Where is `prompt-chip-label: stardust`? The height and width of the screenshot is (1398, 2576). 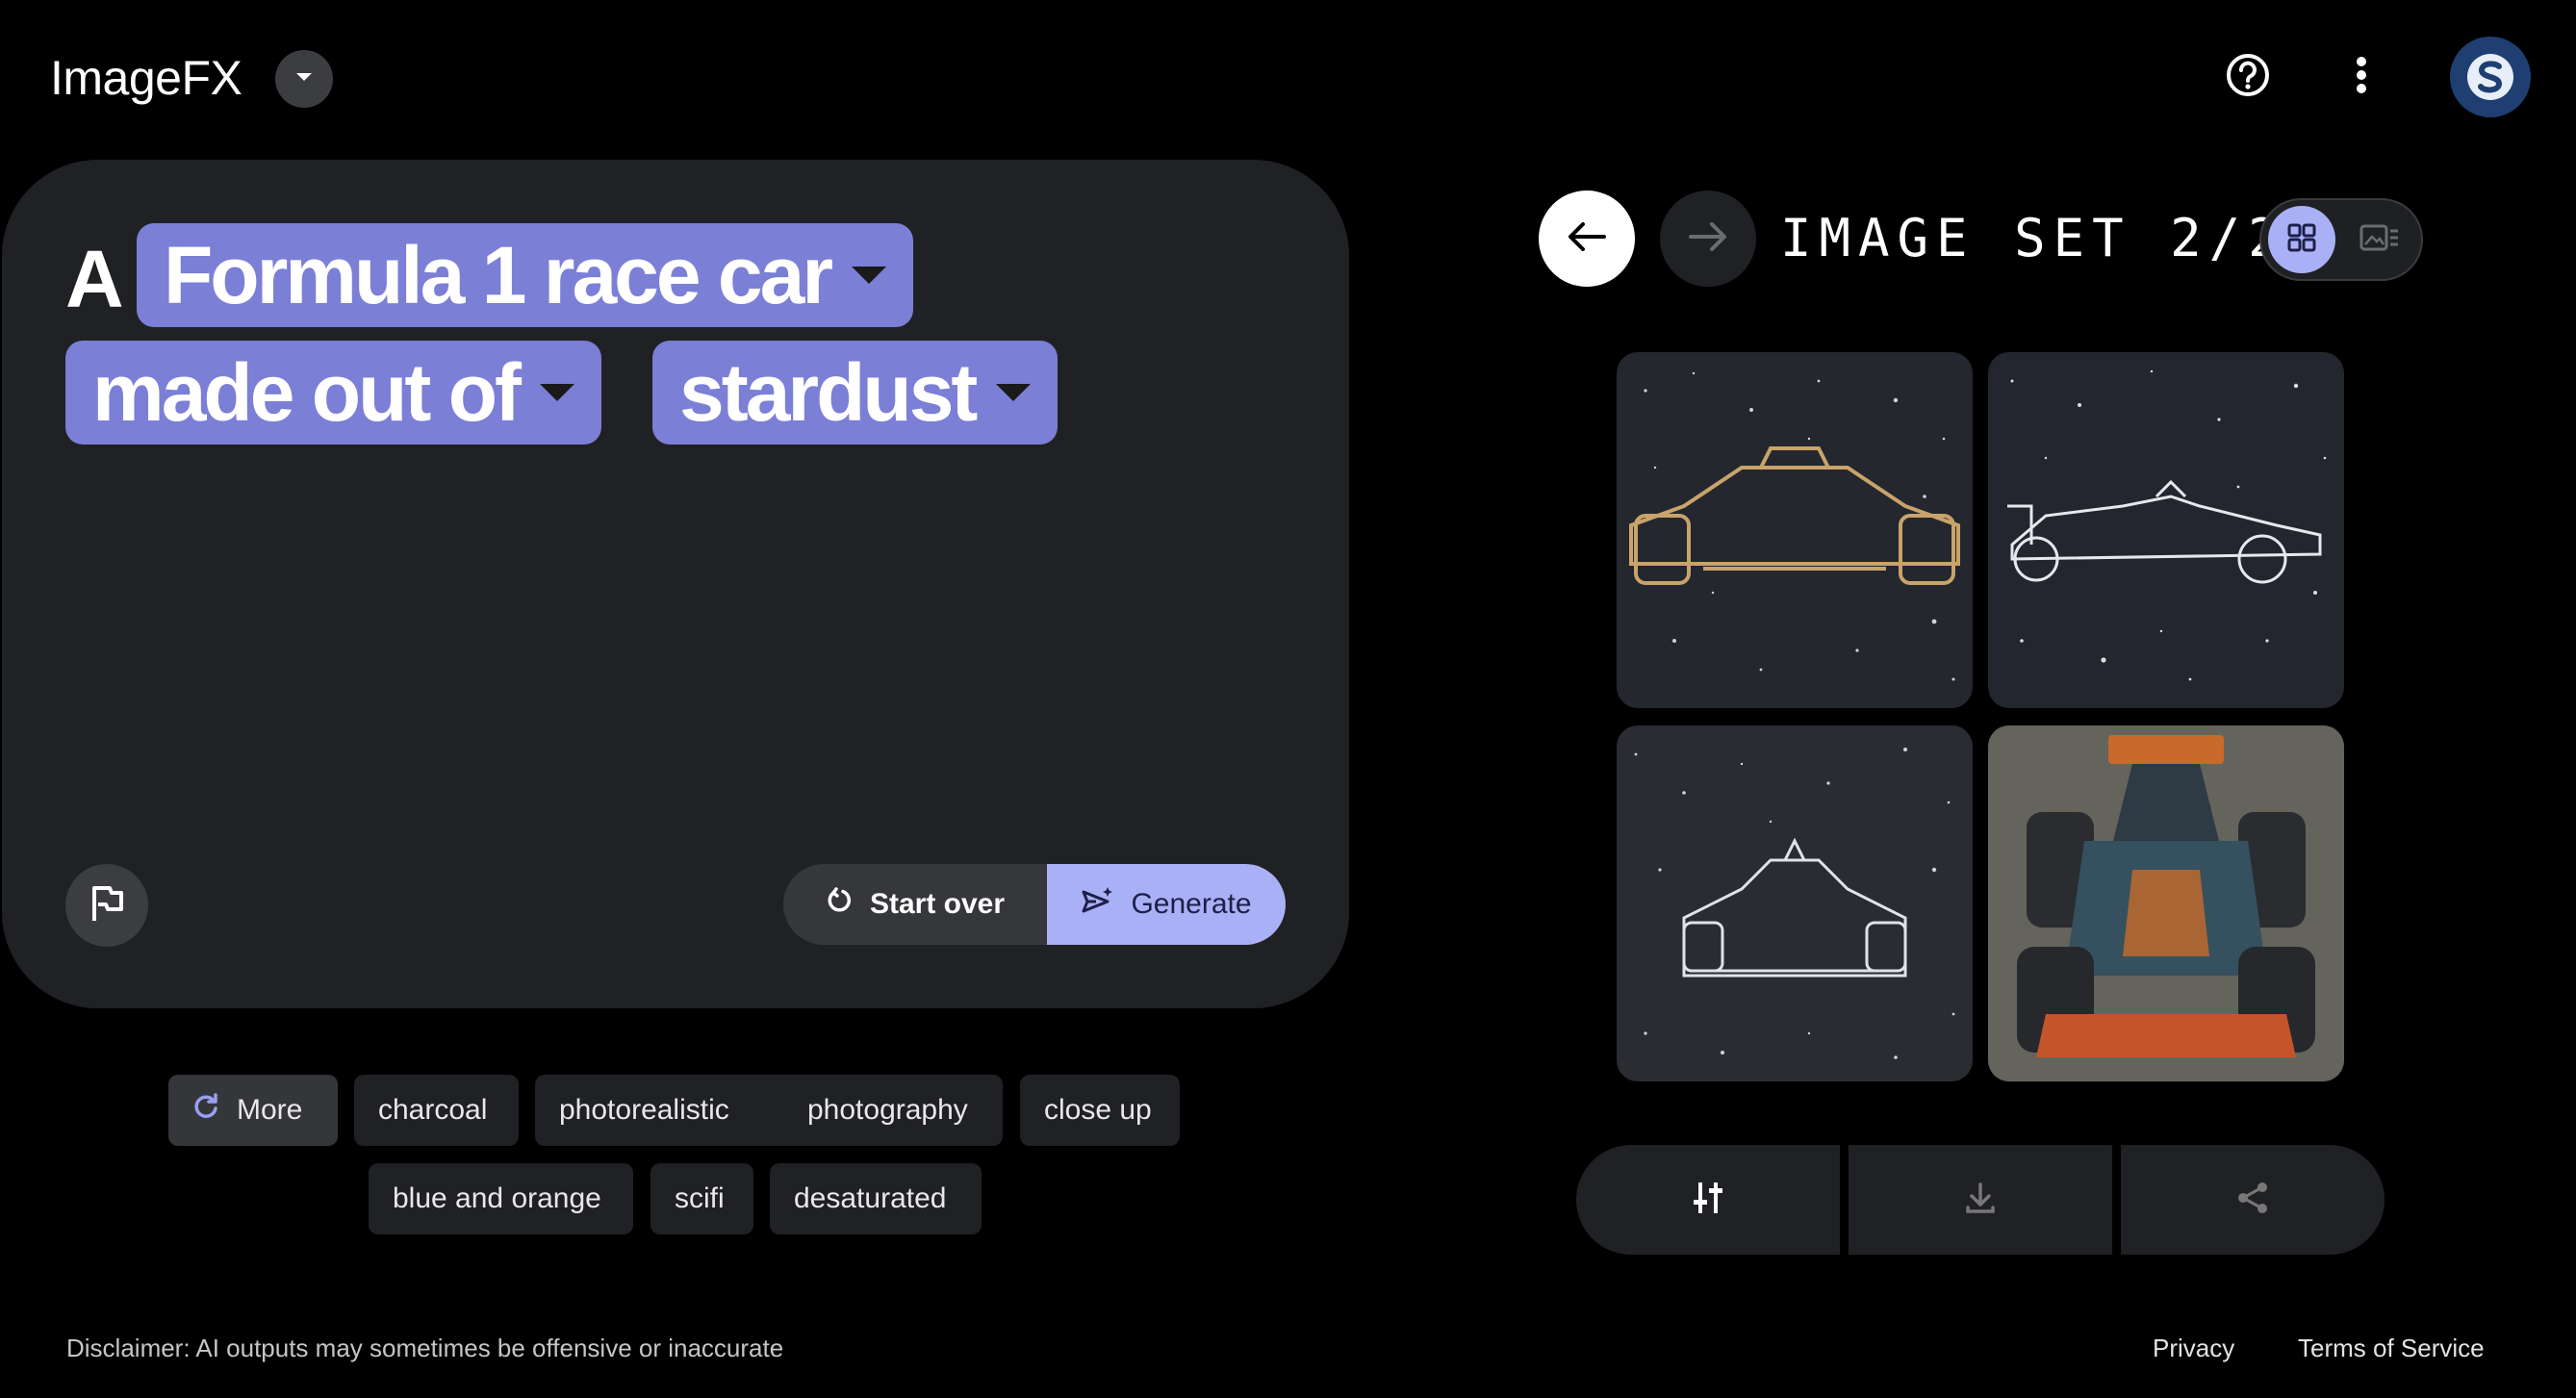
prompt-chip-label: stardust is located at coordinates (828, 392).